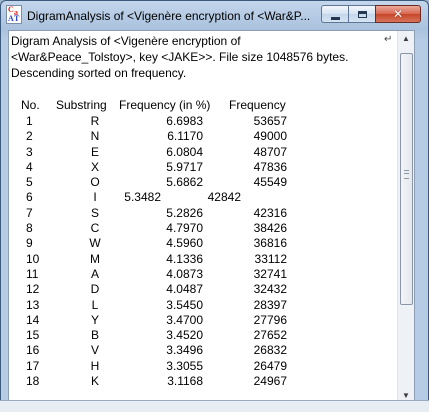 The width and height of the screenshot is (429, 412). What do you see at coordinates (184, 243) in the screenshot?
I see `row-frequency-percent: 4.5960` at bounding box center [184, 243].